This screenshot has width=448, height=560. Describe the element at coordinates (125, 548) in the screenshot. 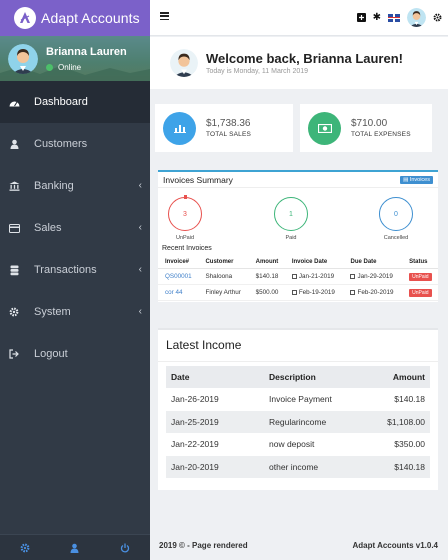

I see `power-icon` at that location.